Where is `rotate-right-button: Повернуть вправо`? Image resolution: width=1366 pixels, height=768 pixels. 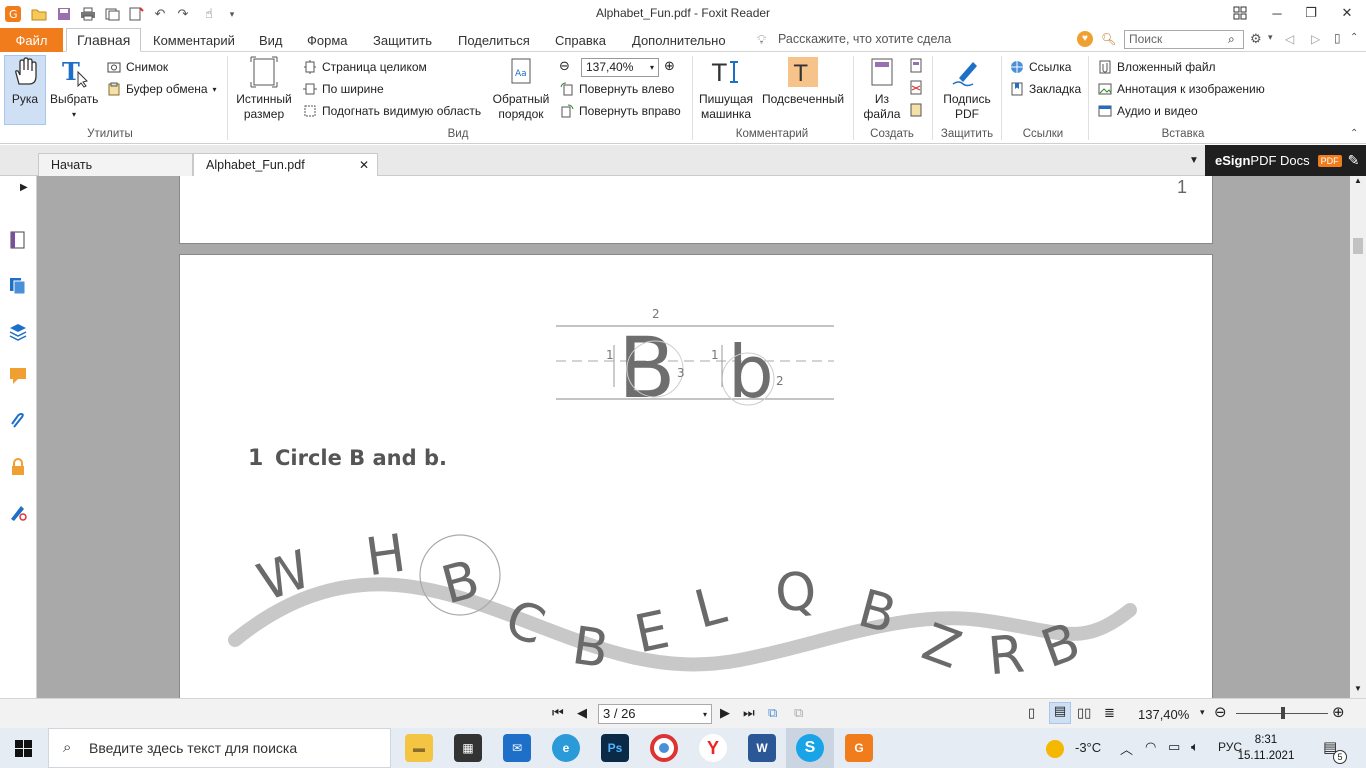
rotate-right-button: Повернуть вправо is located at coordinates (620, 111).